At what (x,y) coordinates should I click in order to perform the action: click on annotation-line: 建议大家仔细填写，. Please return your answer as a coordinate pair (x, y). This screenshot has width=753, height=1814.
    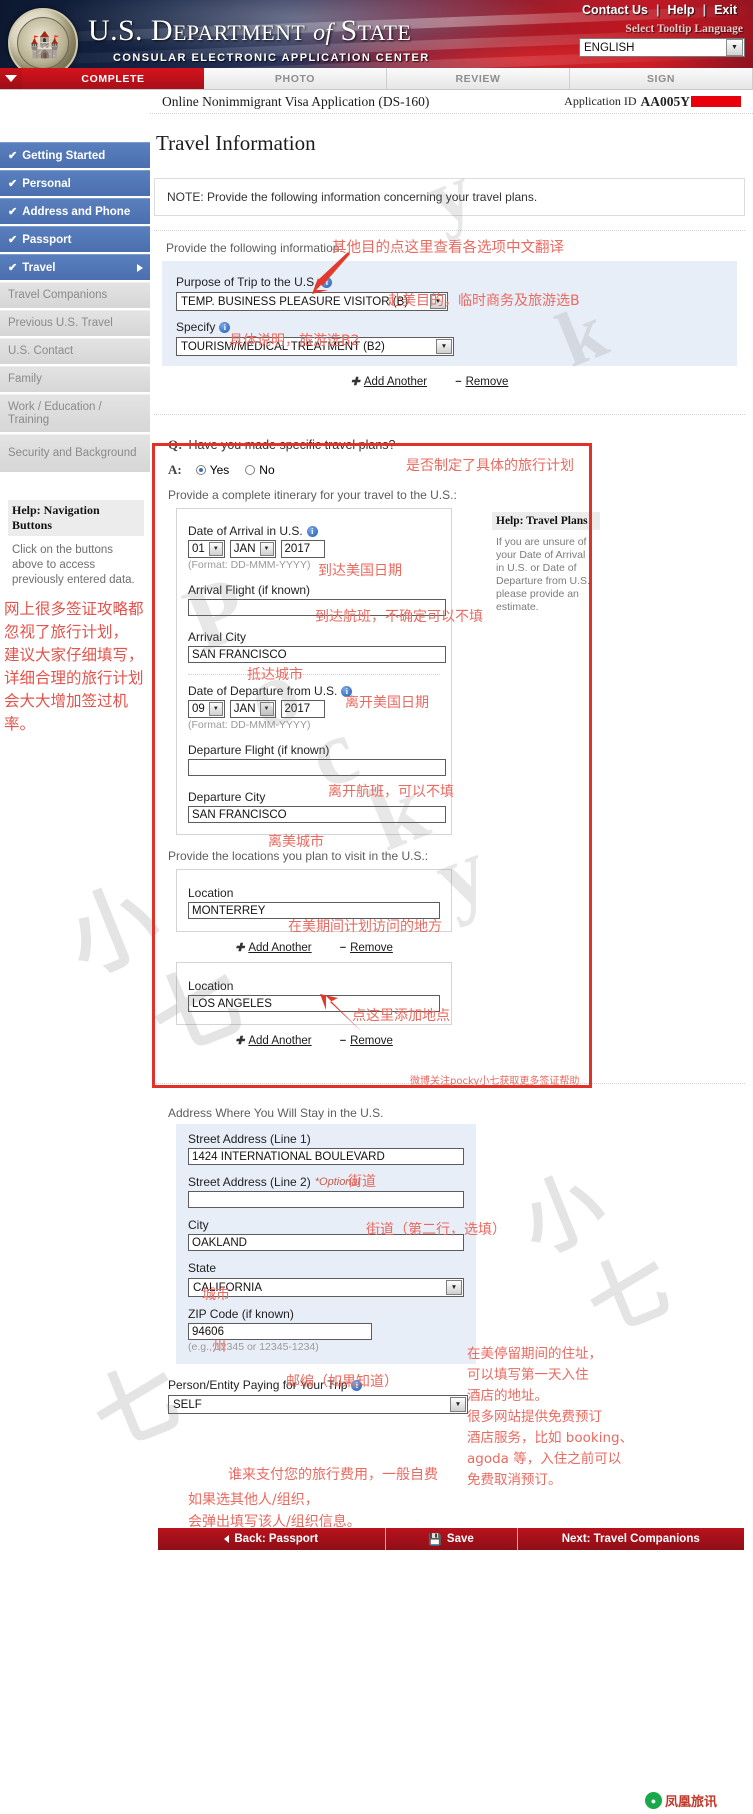
    Looking at the image, I should click on (74, 655).